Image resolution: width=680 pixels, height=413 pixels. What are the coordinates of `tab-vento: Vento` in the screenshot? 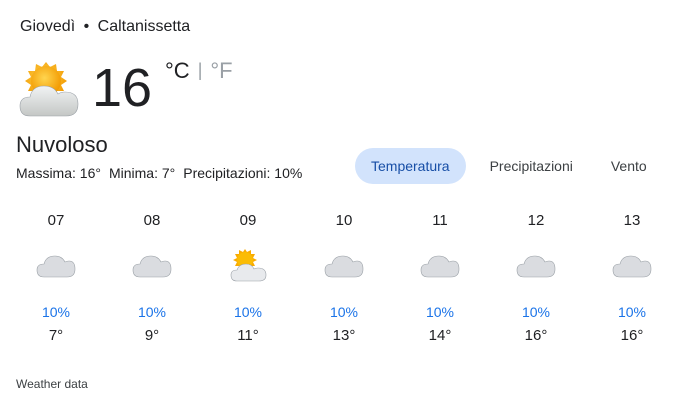 It's located at (629, 166).